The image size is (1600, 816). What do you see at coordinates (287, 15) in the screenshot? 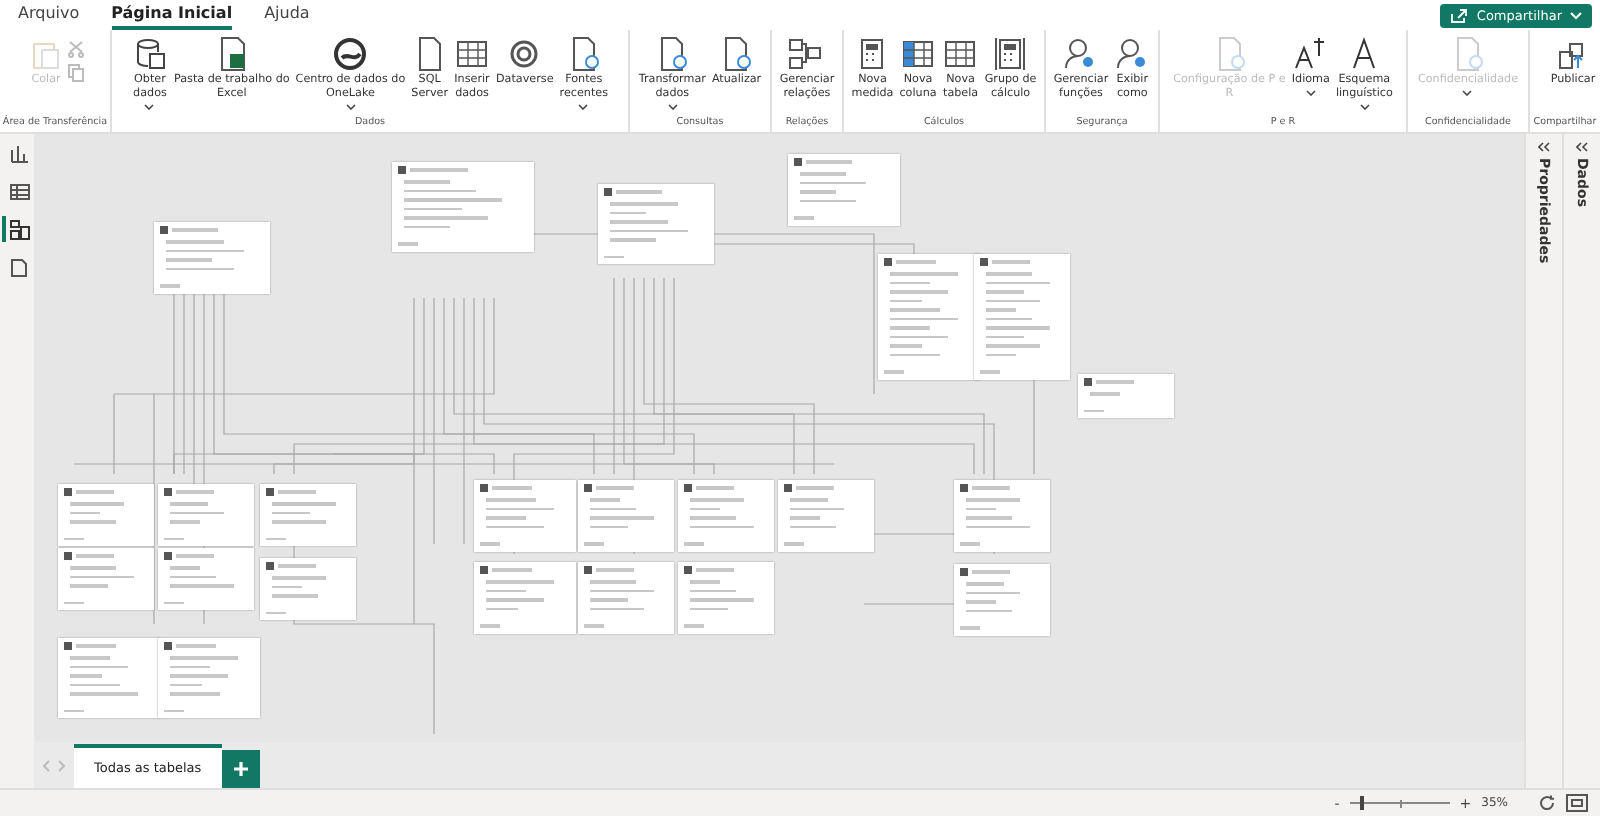
I see `menu-tab: Ajuda` at bounding box center [287, 15].